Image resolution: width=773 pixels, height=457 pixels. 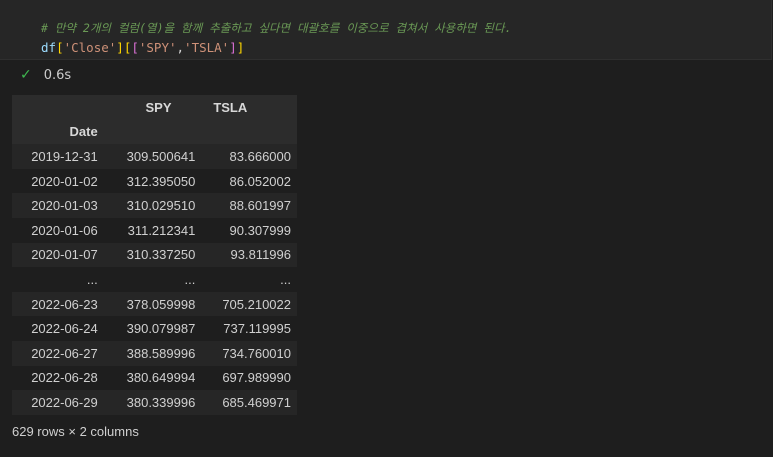 I want to click on tsla-value-cell: 86.052002, so click(x=249, y=181).